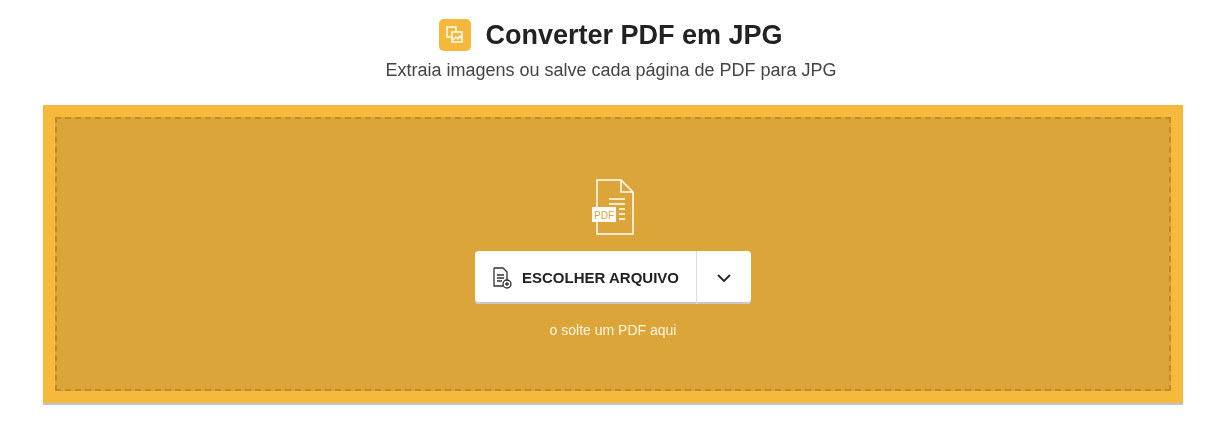 The height and width of the screenshot is (429, 1222). I want to click on drop-hint: o solte um PDF aqui, so click(613, 330).